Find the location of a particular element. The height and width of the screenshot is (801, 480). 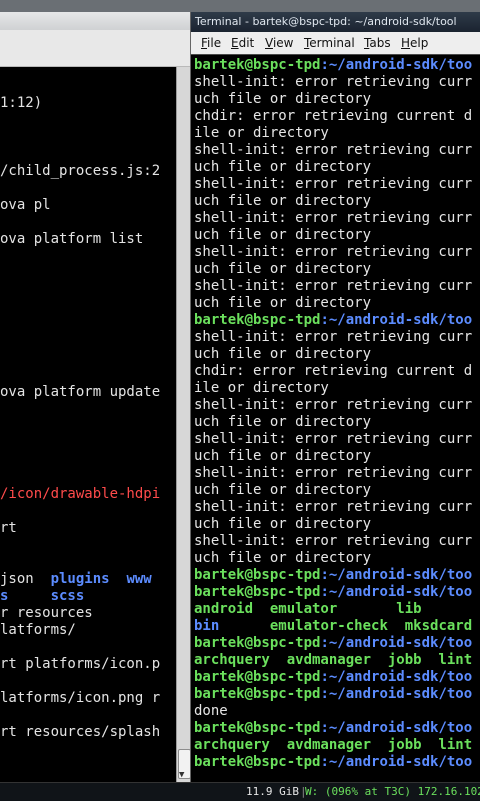

menu-tabs: Tabs is located at coordinates (377, 43).